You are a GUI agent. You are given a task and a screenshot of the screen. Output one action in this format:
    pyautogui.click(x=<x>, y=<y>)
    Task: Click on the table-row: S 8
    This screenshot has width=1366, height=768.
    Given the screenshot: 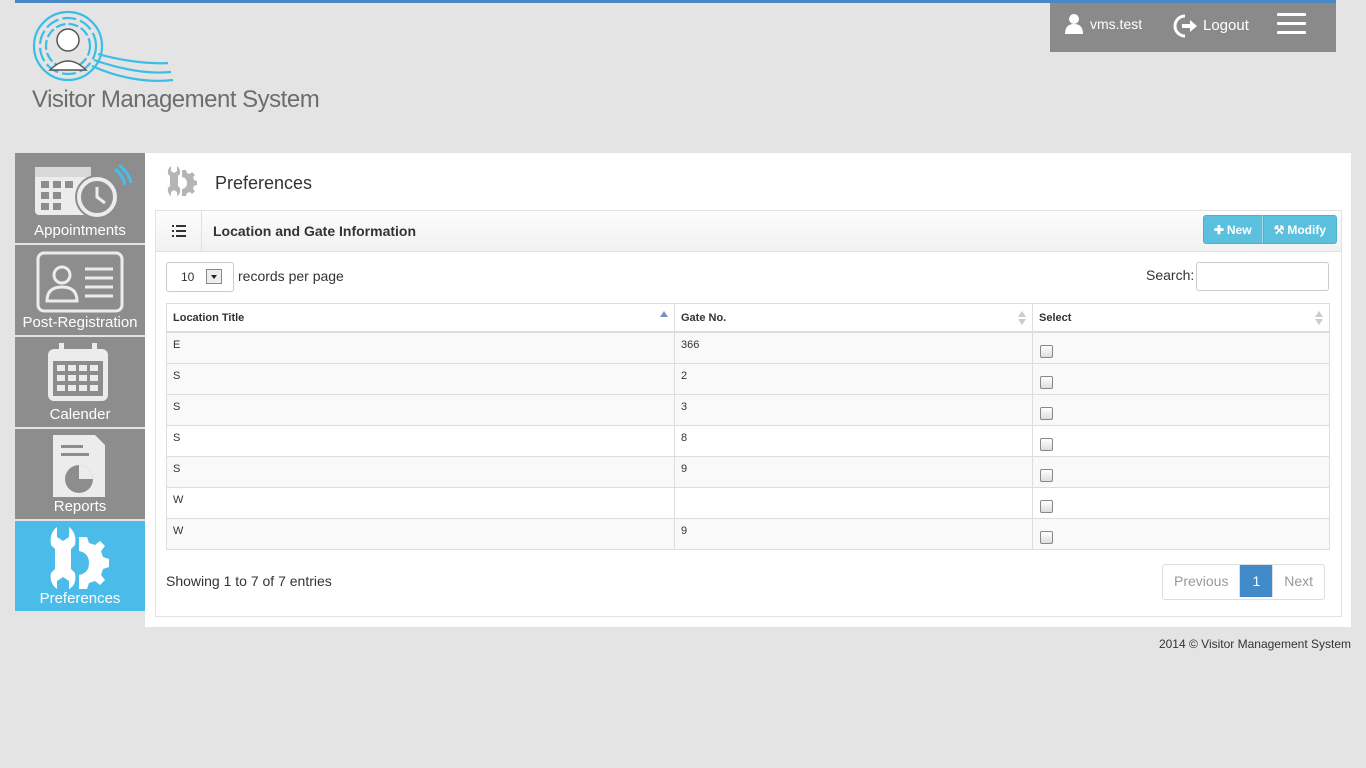 What is the action you would take?
    pyautogui.click(x=748, y=440)
    